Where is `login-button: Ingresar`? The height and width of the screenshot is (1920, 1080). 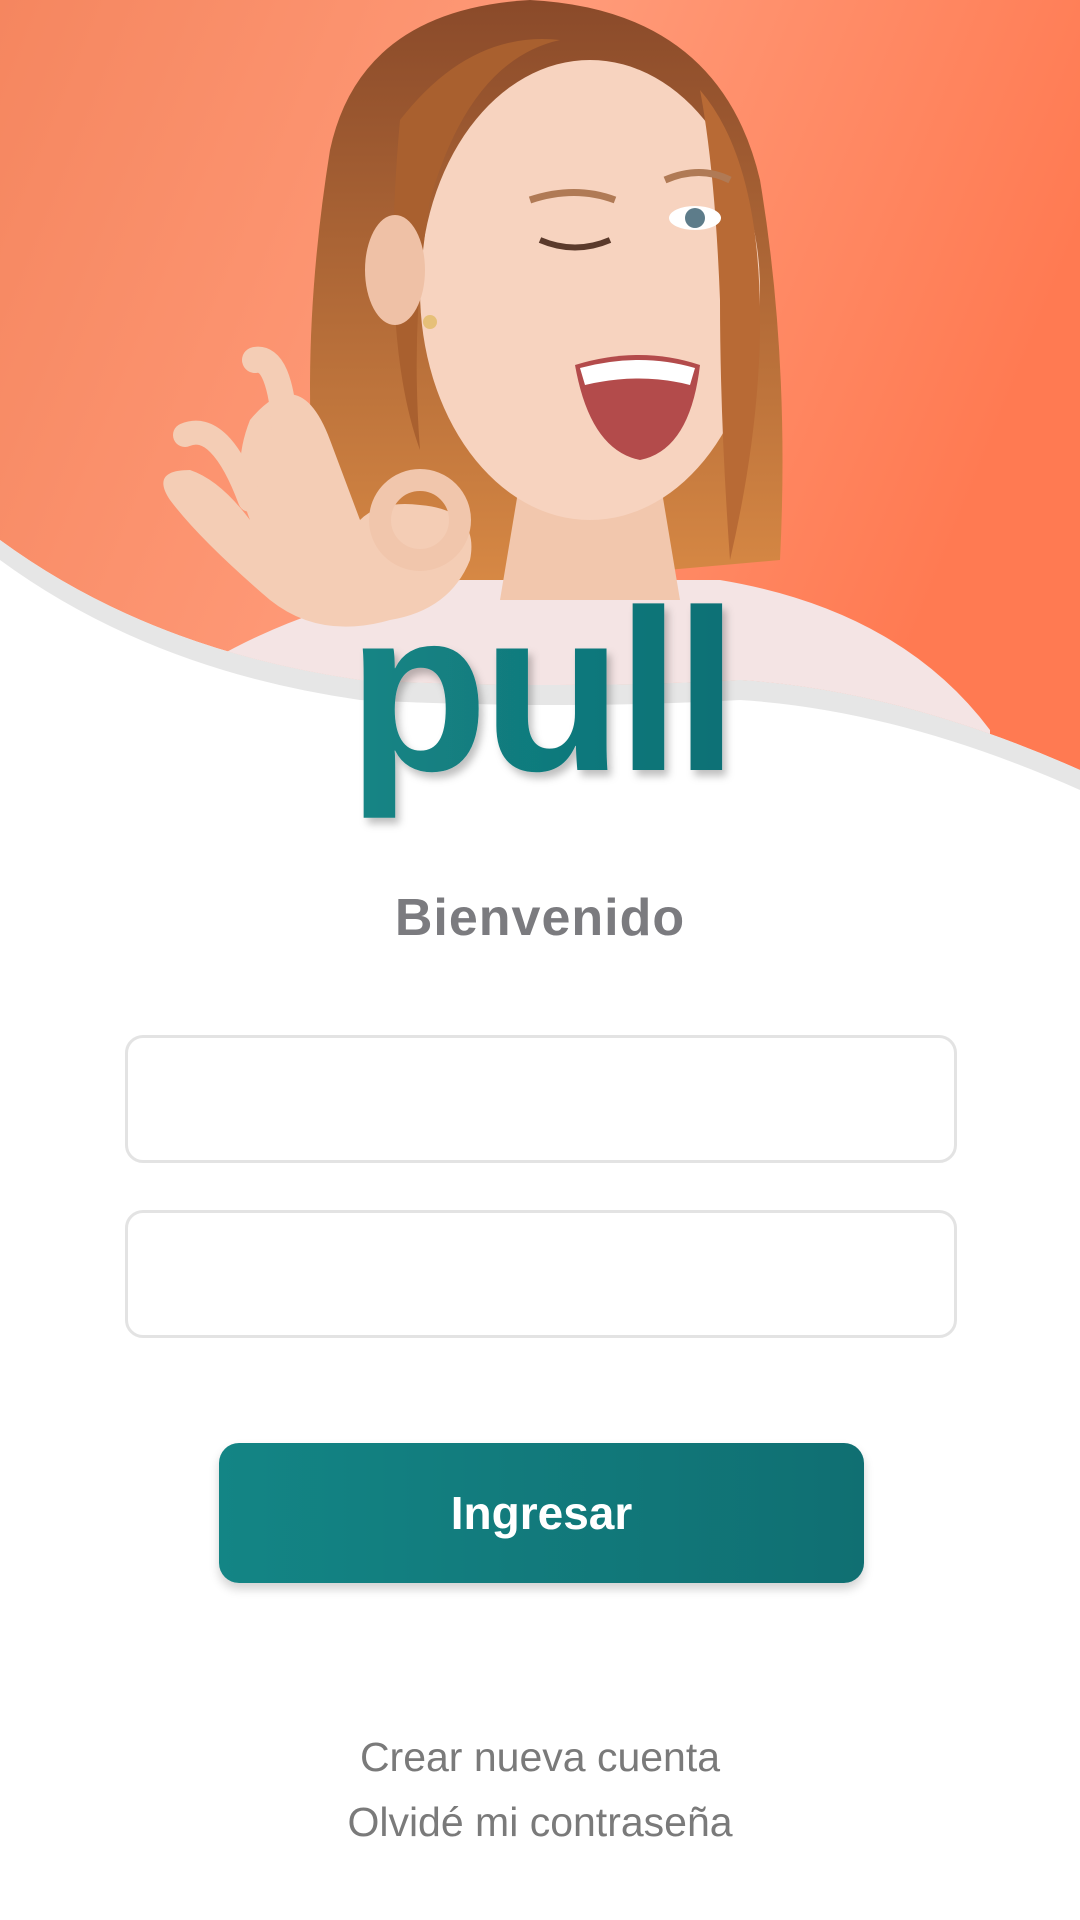 login-button: Ingresar is located at coordinates (541, 1513).